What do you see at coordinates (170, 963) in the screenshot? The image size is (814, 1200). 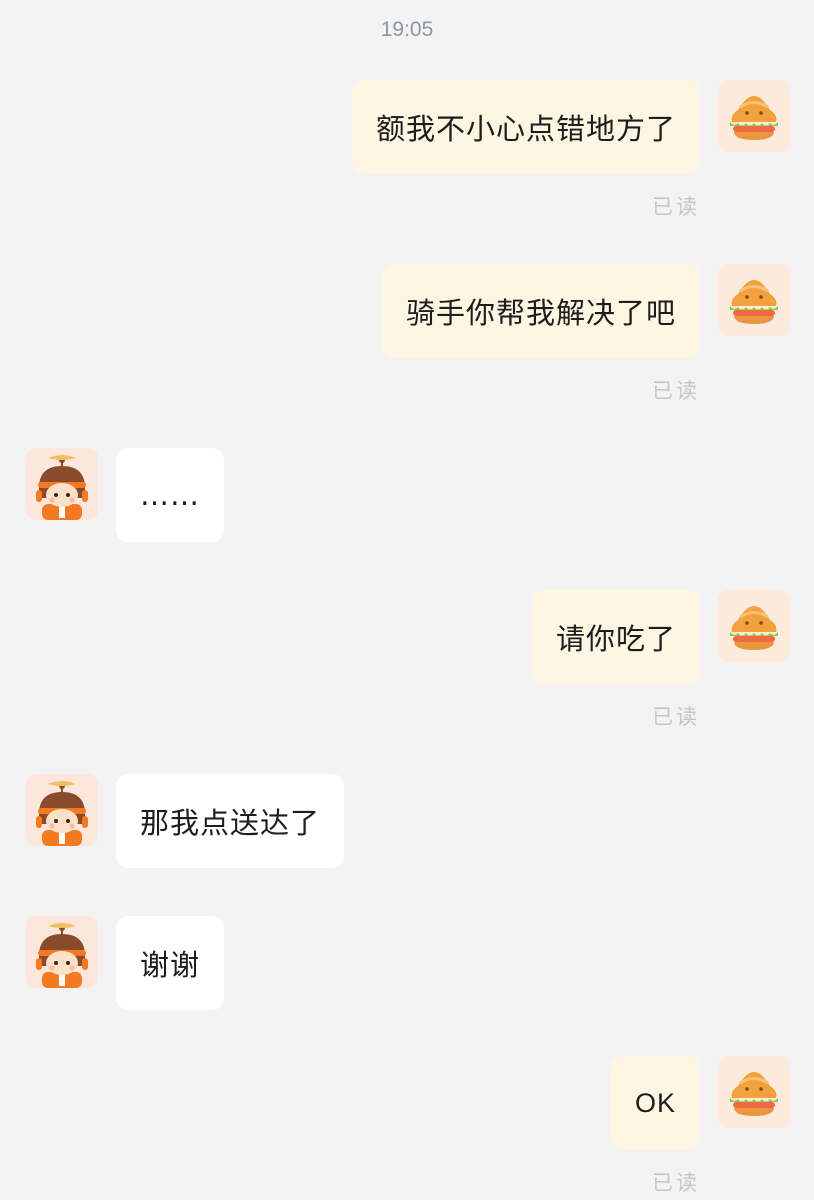 I see `message-bubble-received: 谢谢` at bounding box center [170, 963].